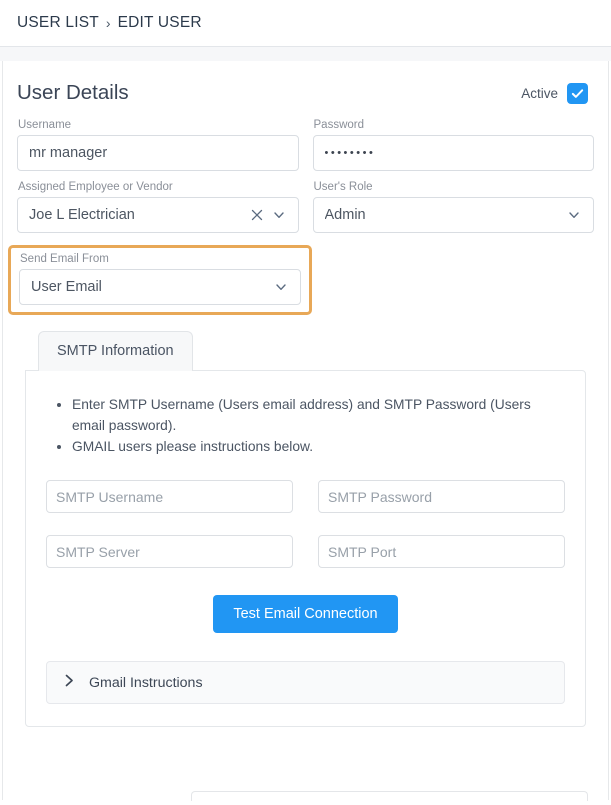 This screenshot has height=805, width=611. Describe the element at coordinates (257, 215) in the screenshot. I see `close-icon` at that location.